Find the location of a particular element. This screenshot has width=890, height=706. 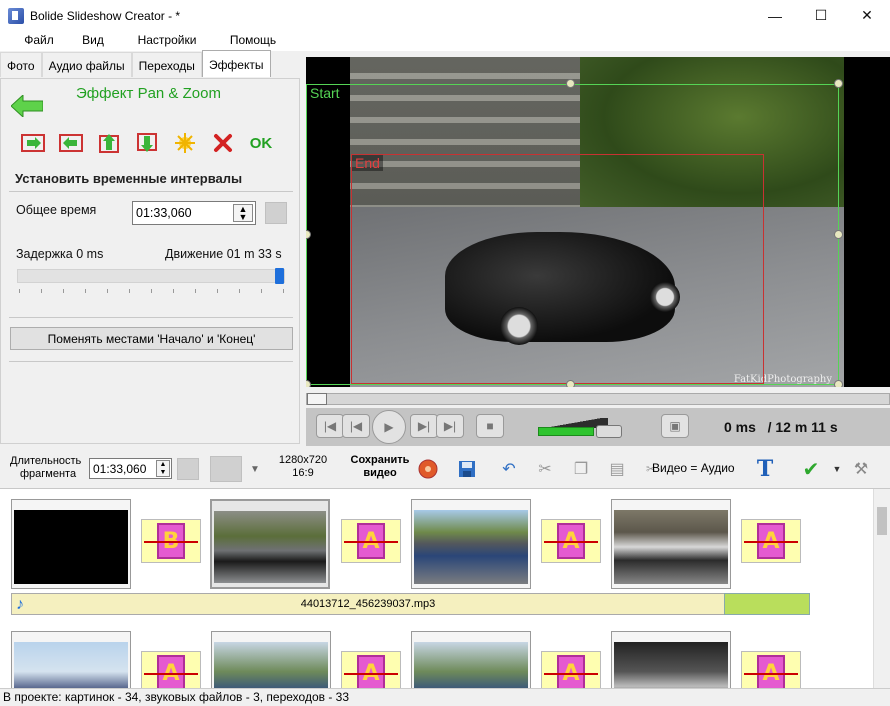

fragment-duration-field: 01:33,060 ▲ ▼ is located at coordinates (130, 468).